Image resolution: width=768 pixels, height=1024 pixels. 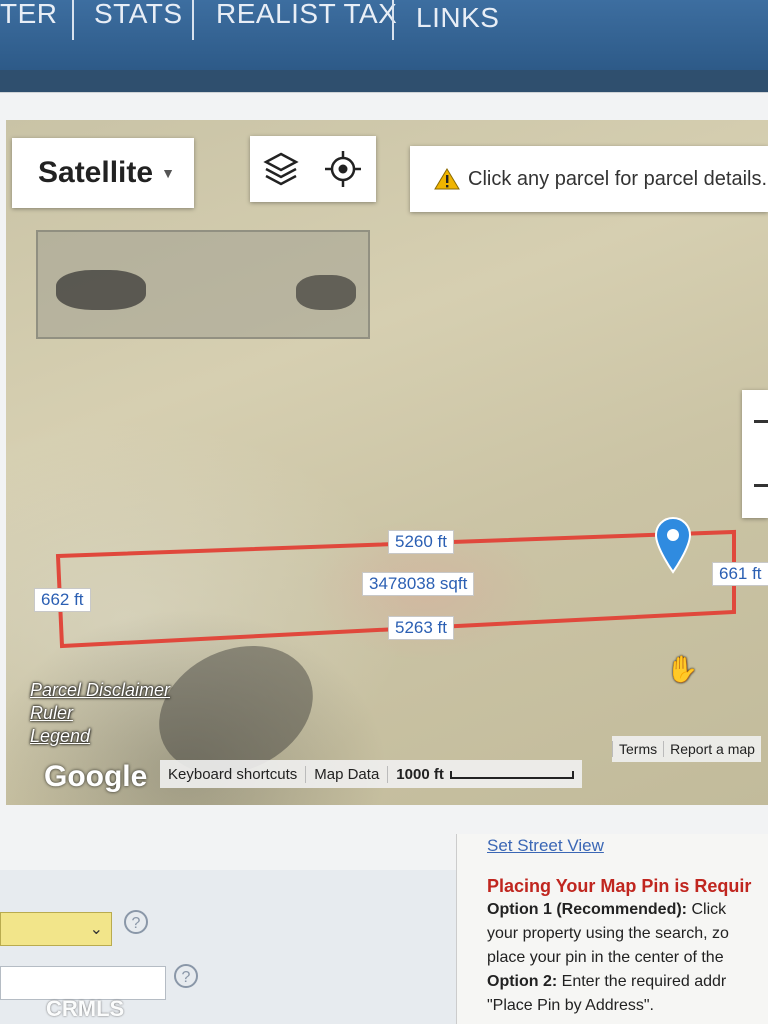 What do you see at coordinates (306, 15) in the screenshot?
I see `nav-item-realist-tax: REALIST TAX` at bounding box center [306, 15].